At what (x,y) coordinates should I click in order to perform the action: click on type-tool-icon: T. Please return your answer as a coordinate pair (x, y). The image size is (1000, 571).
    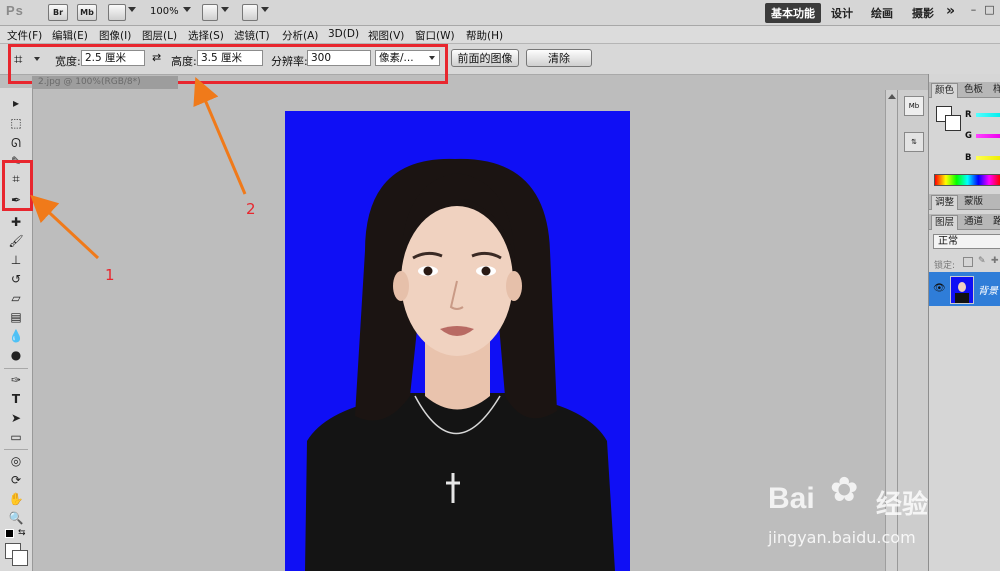
    Looking at the image, I should click on (16, 399).